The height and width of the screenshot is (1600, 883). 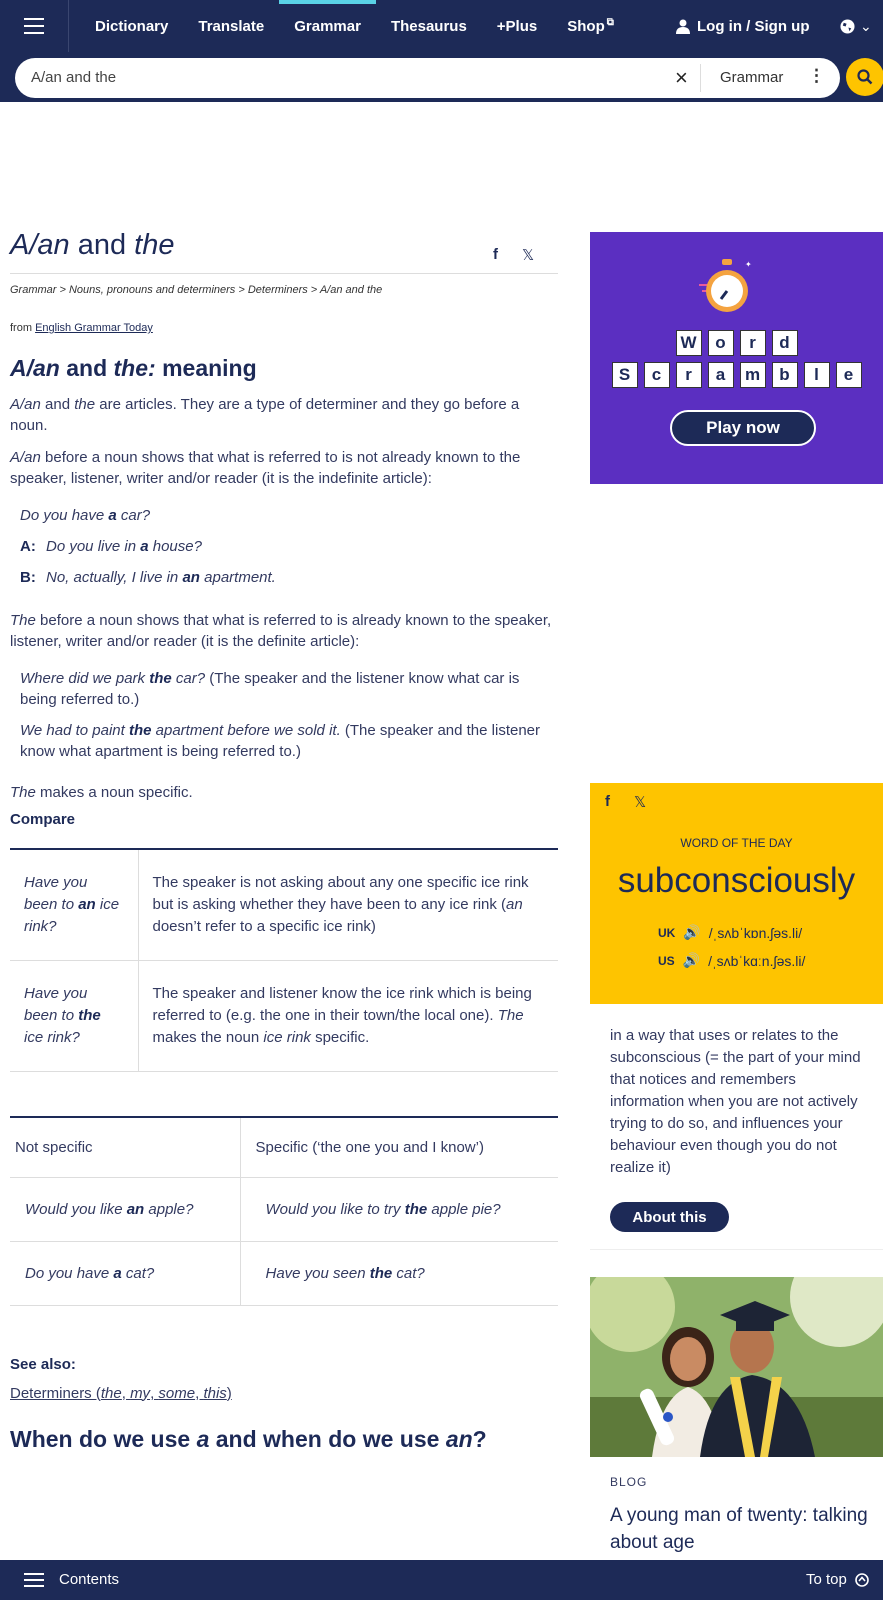 I want to click on search-query: A/an and the, so click(x=74, y=77).